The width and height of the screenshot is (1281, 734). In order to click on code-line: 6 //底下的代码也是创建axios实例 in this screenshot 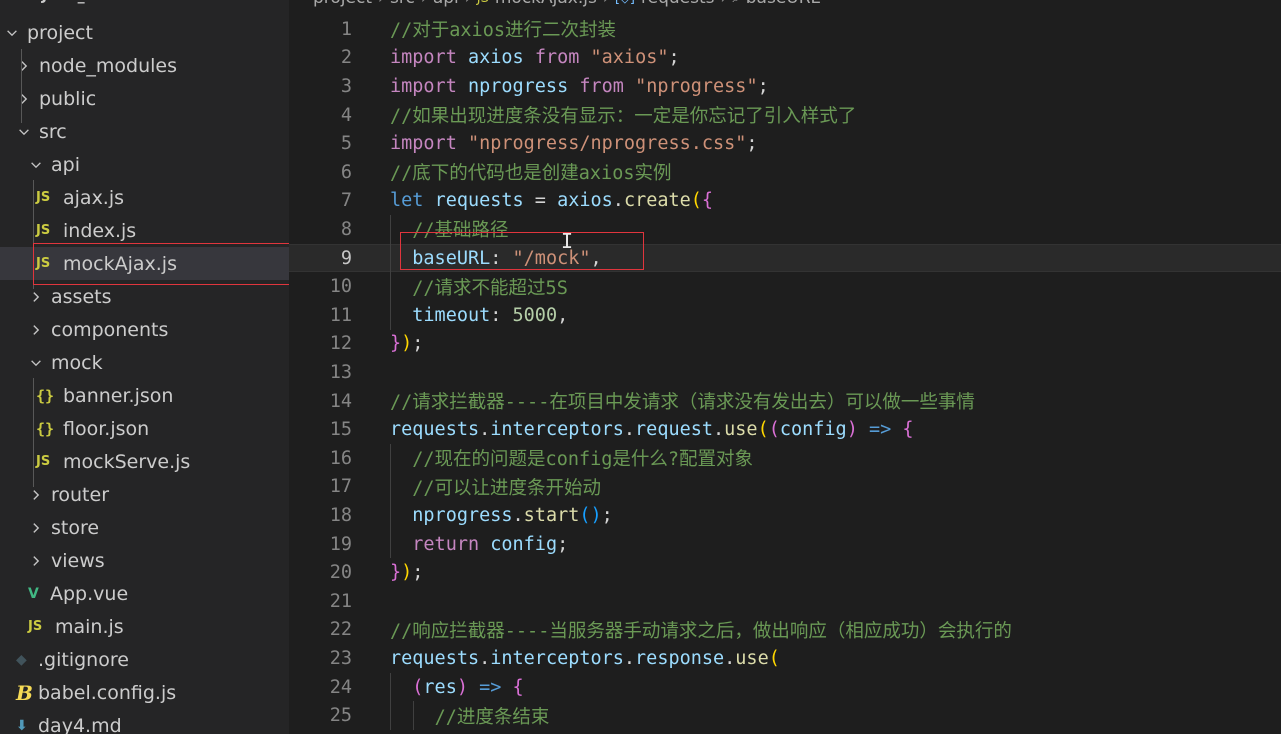, I will do `click(785, 172)`.